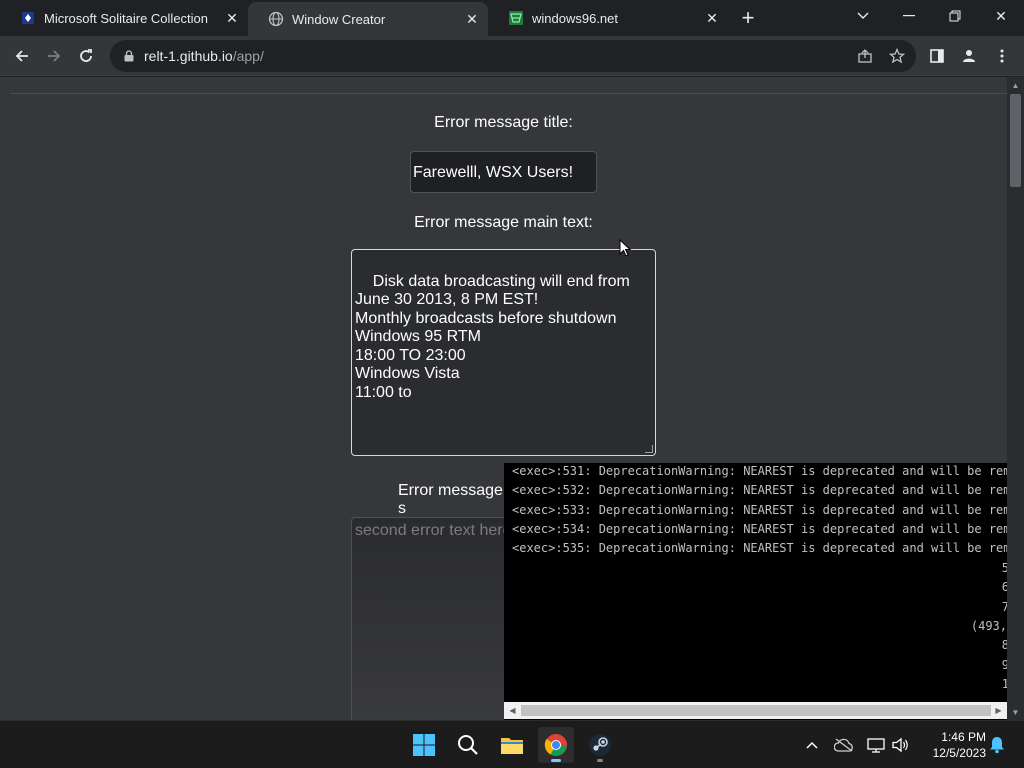  I want to click on address-bar: relt-1.github.io/app/, so click(513, 56).